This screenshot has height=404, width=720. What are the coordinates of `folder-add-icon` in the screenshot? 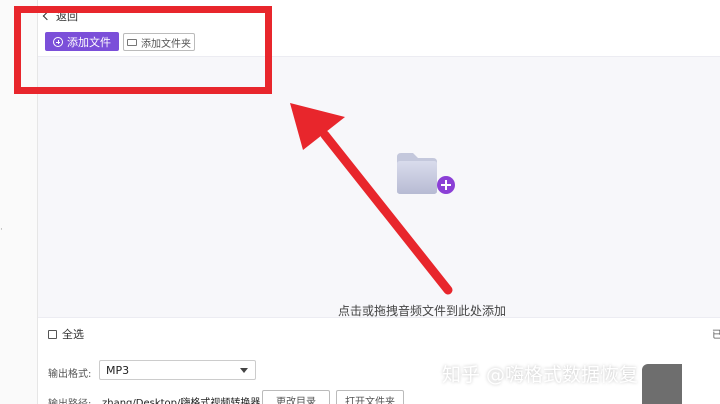 It's located at (426, 173).